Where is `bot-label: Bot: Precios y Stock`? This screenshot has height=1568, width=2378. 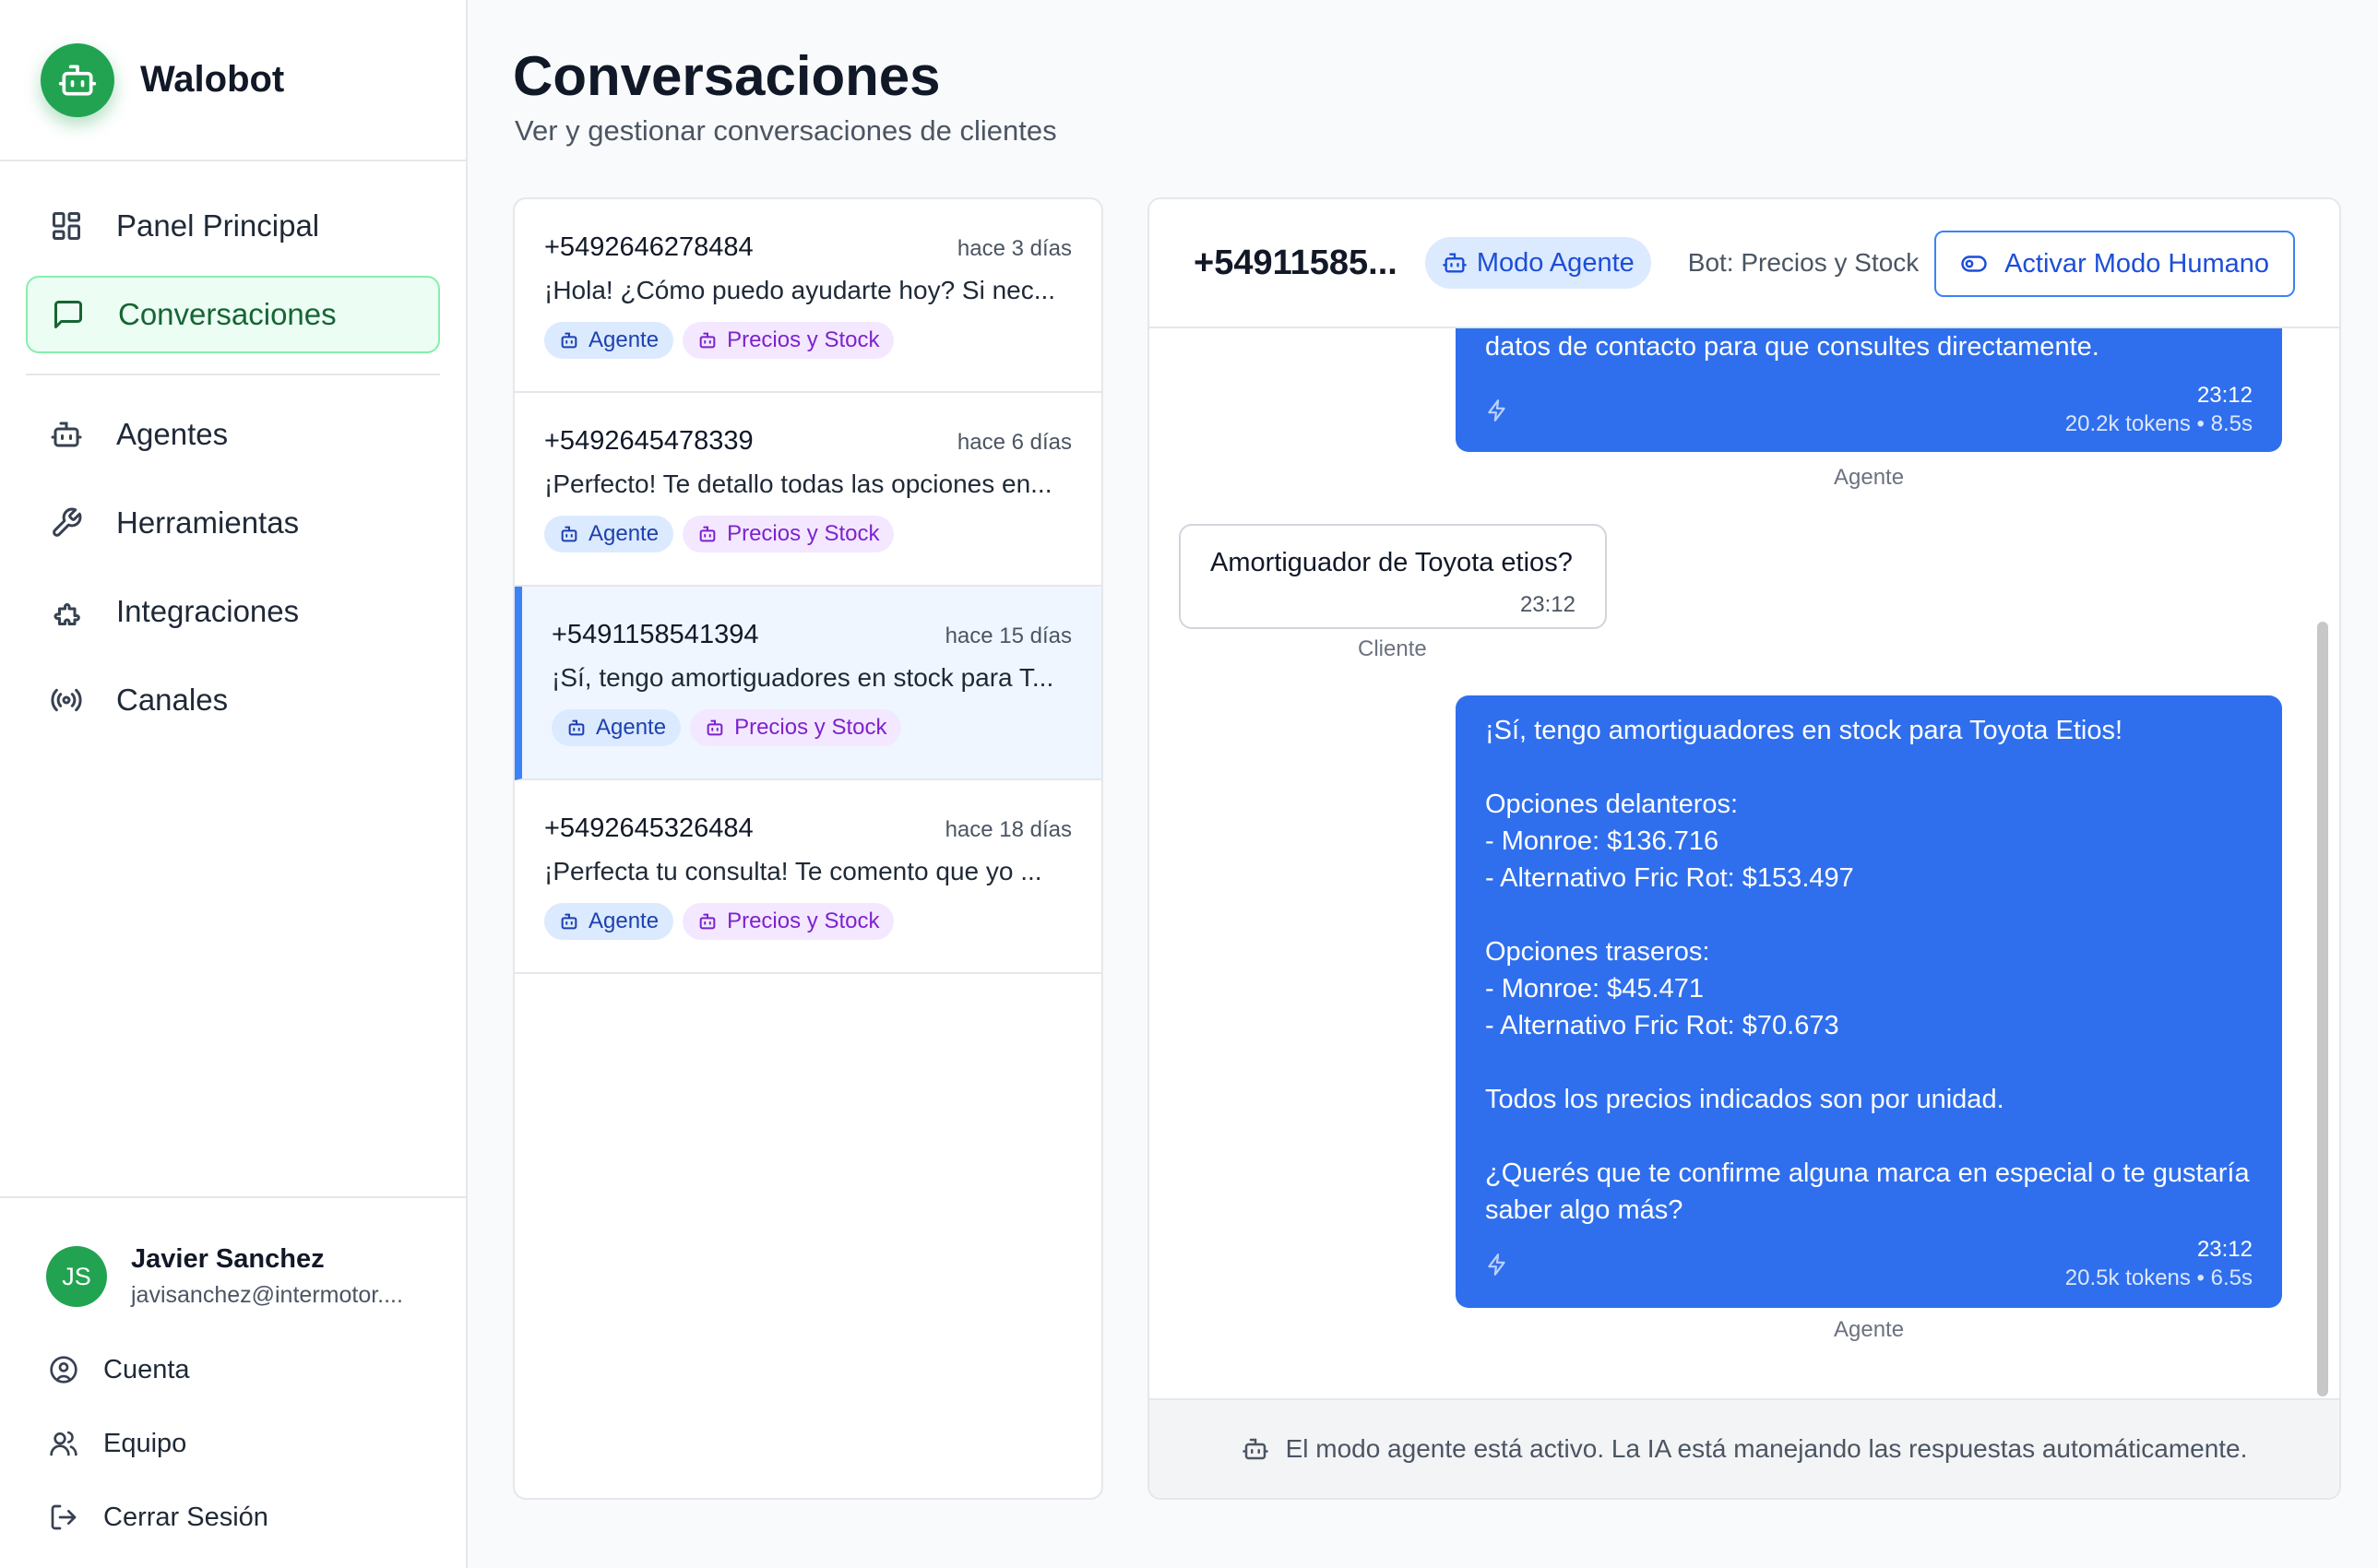
bot-label: Bot: Precios y Stock is located at coordinates (1804, 262).